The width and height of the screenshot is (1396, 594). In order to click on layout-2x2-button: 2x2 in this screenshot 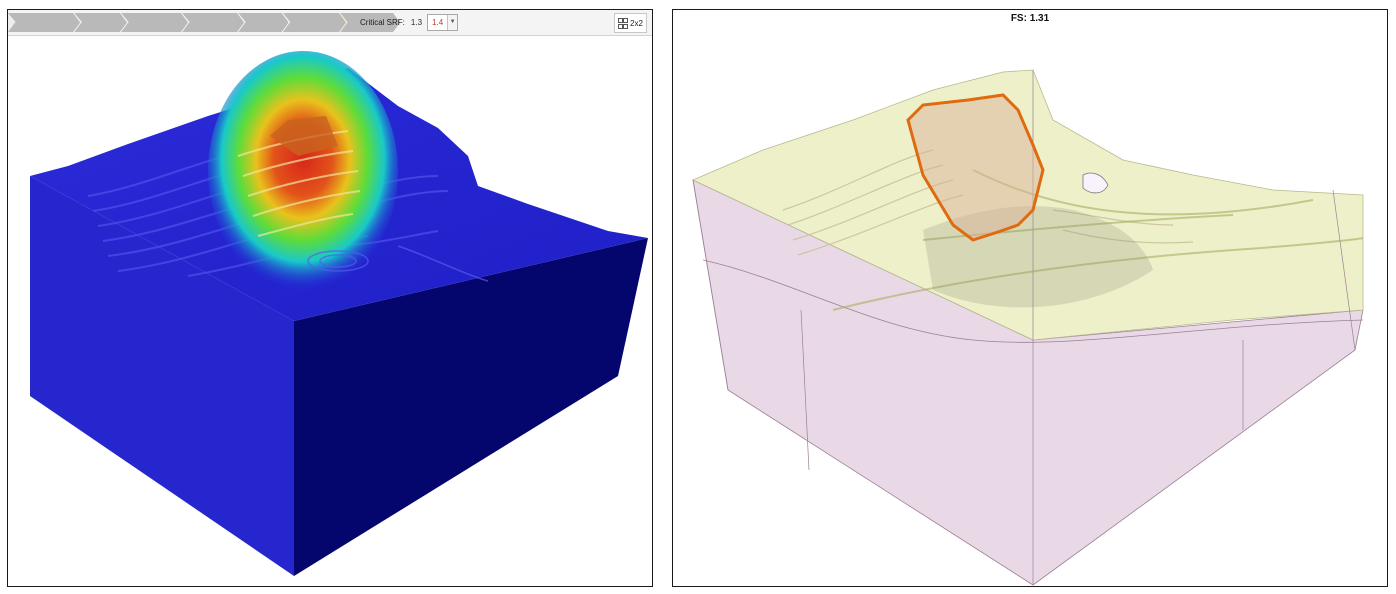, I will do `click(630, 23)`.